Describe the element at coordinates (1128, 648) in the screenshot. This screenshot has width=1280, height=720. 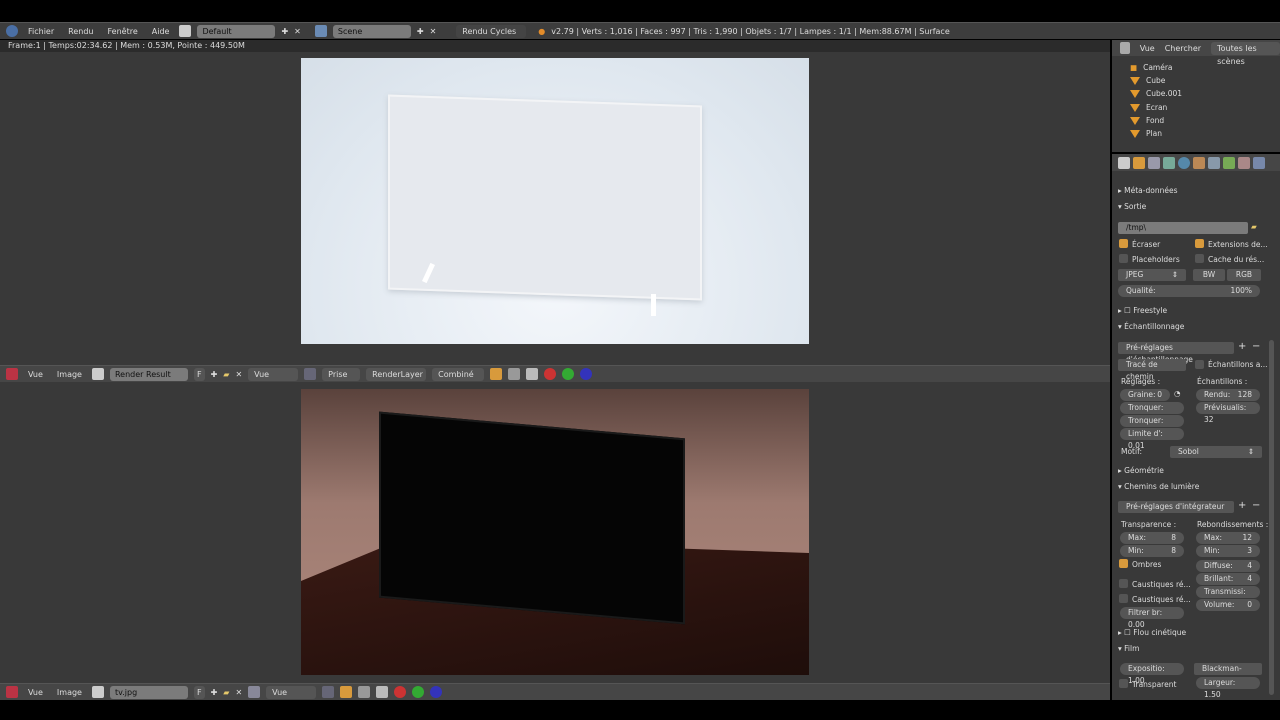
I see `section-film: ▾ Film` at that location.